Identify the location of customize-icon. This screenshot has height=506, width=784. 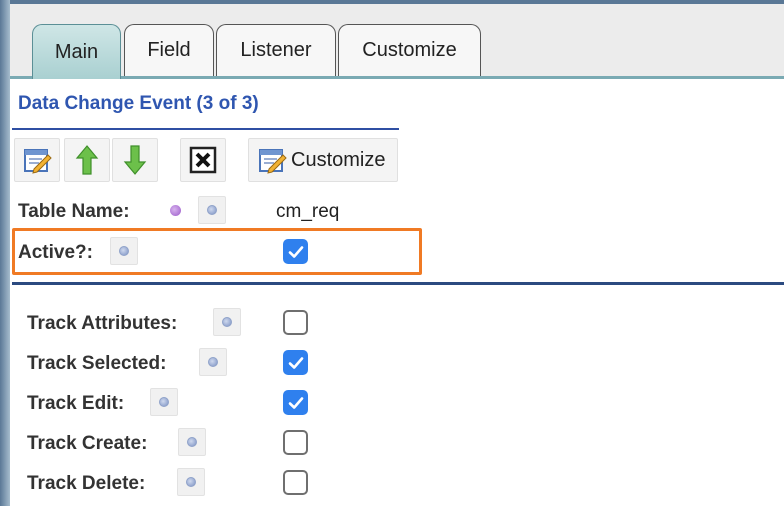
(273, 161).